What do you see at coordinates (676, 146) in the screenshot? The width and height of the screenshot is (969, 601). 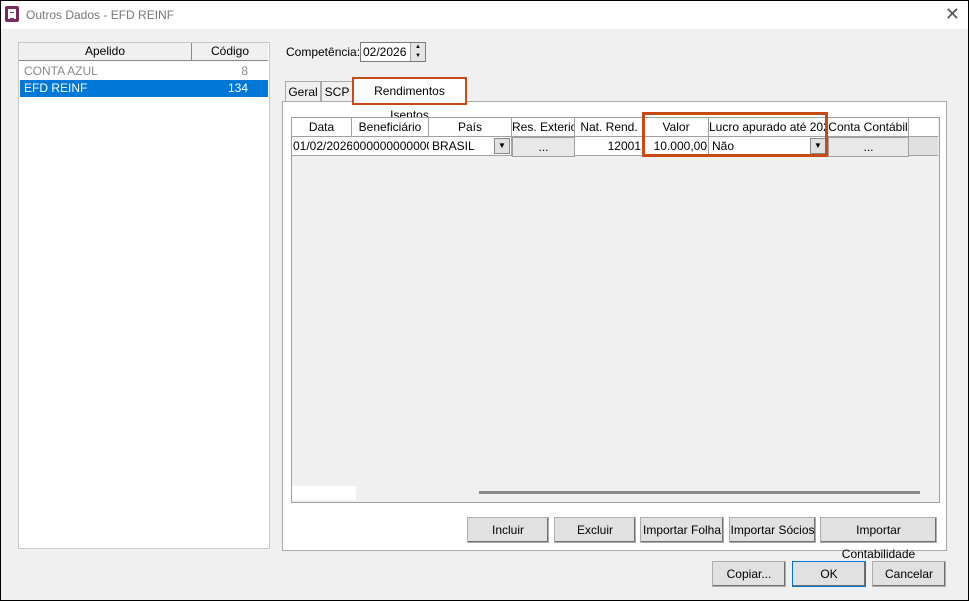 I see `cell-valor: 10.000,00` at bounding box center [676, 146].